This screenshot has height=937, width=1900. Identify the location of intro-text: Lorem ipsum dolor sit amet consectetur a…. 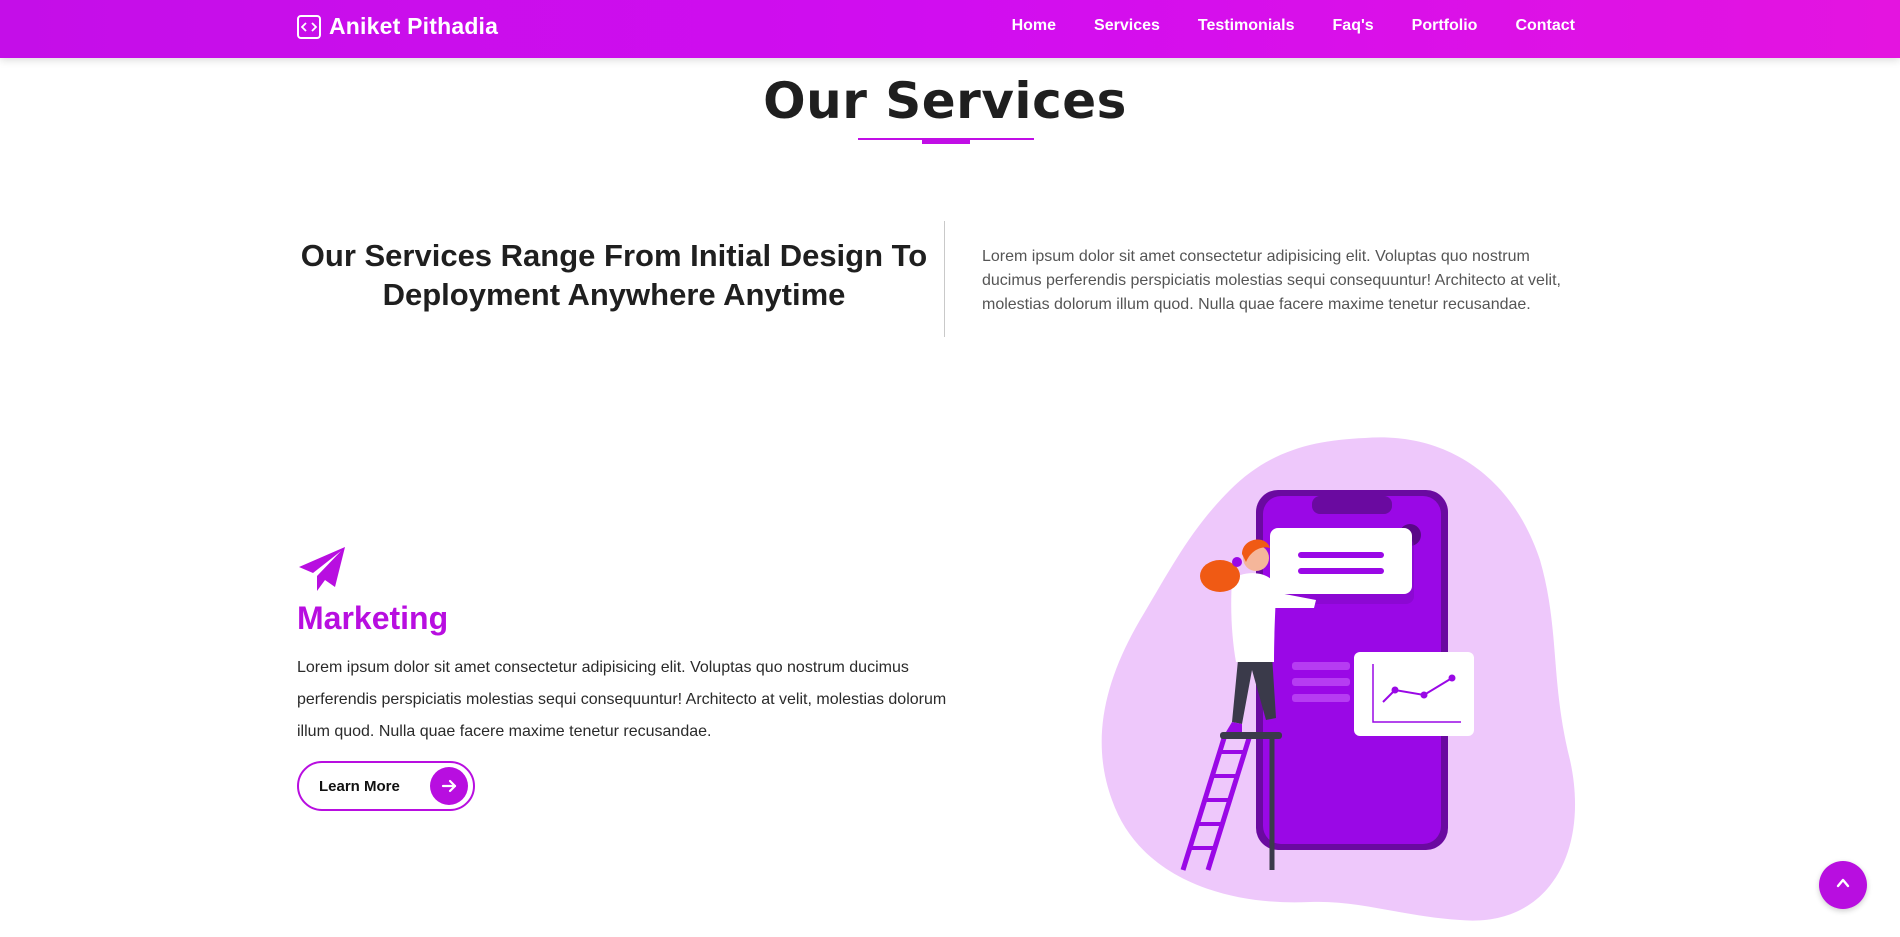
(1271, 280).